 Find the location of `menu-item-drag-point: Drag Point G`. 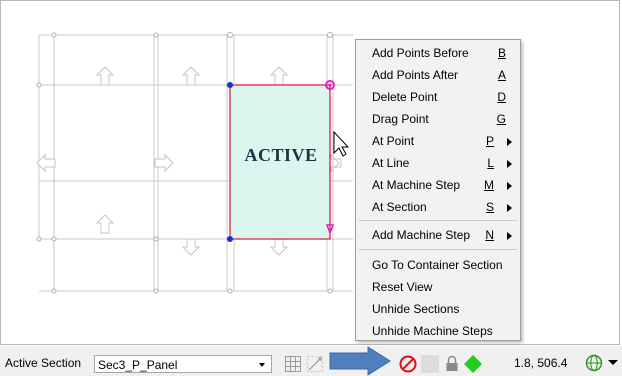

menu-item-drag-point: Drag Point G is located at coordinates (438, 119).